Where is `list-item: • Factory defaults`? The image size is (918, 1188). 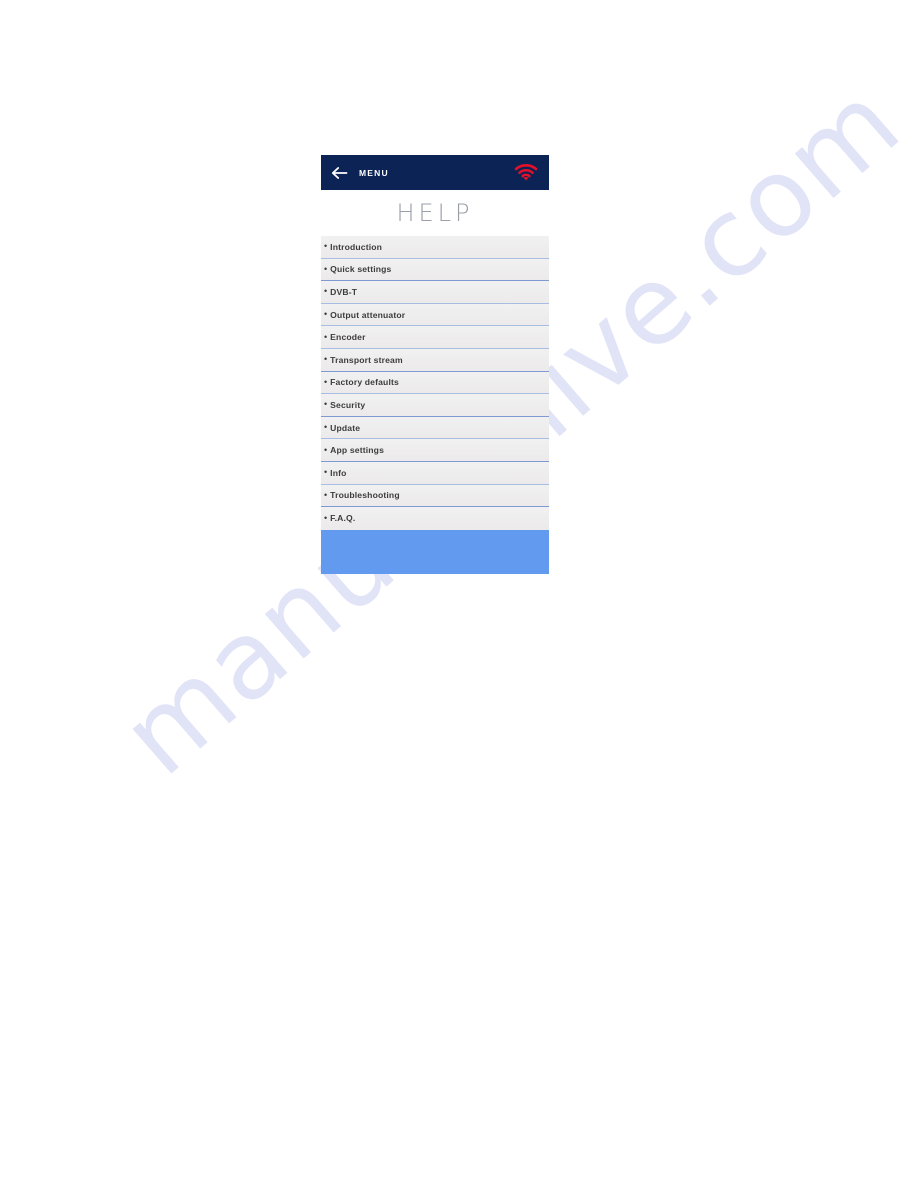 list-item: • Factory defaults is located at coordinates (435, 383).